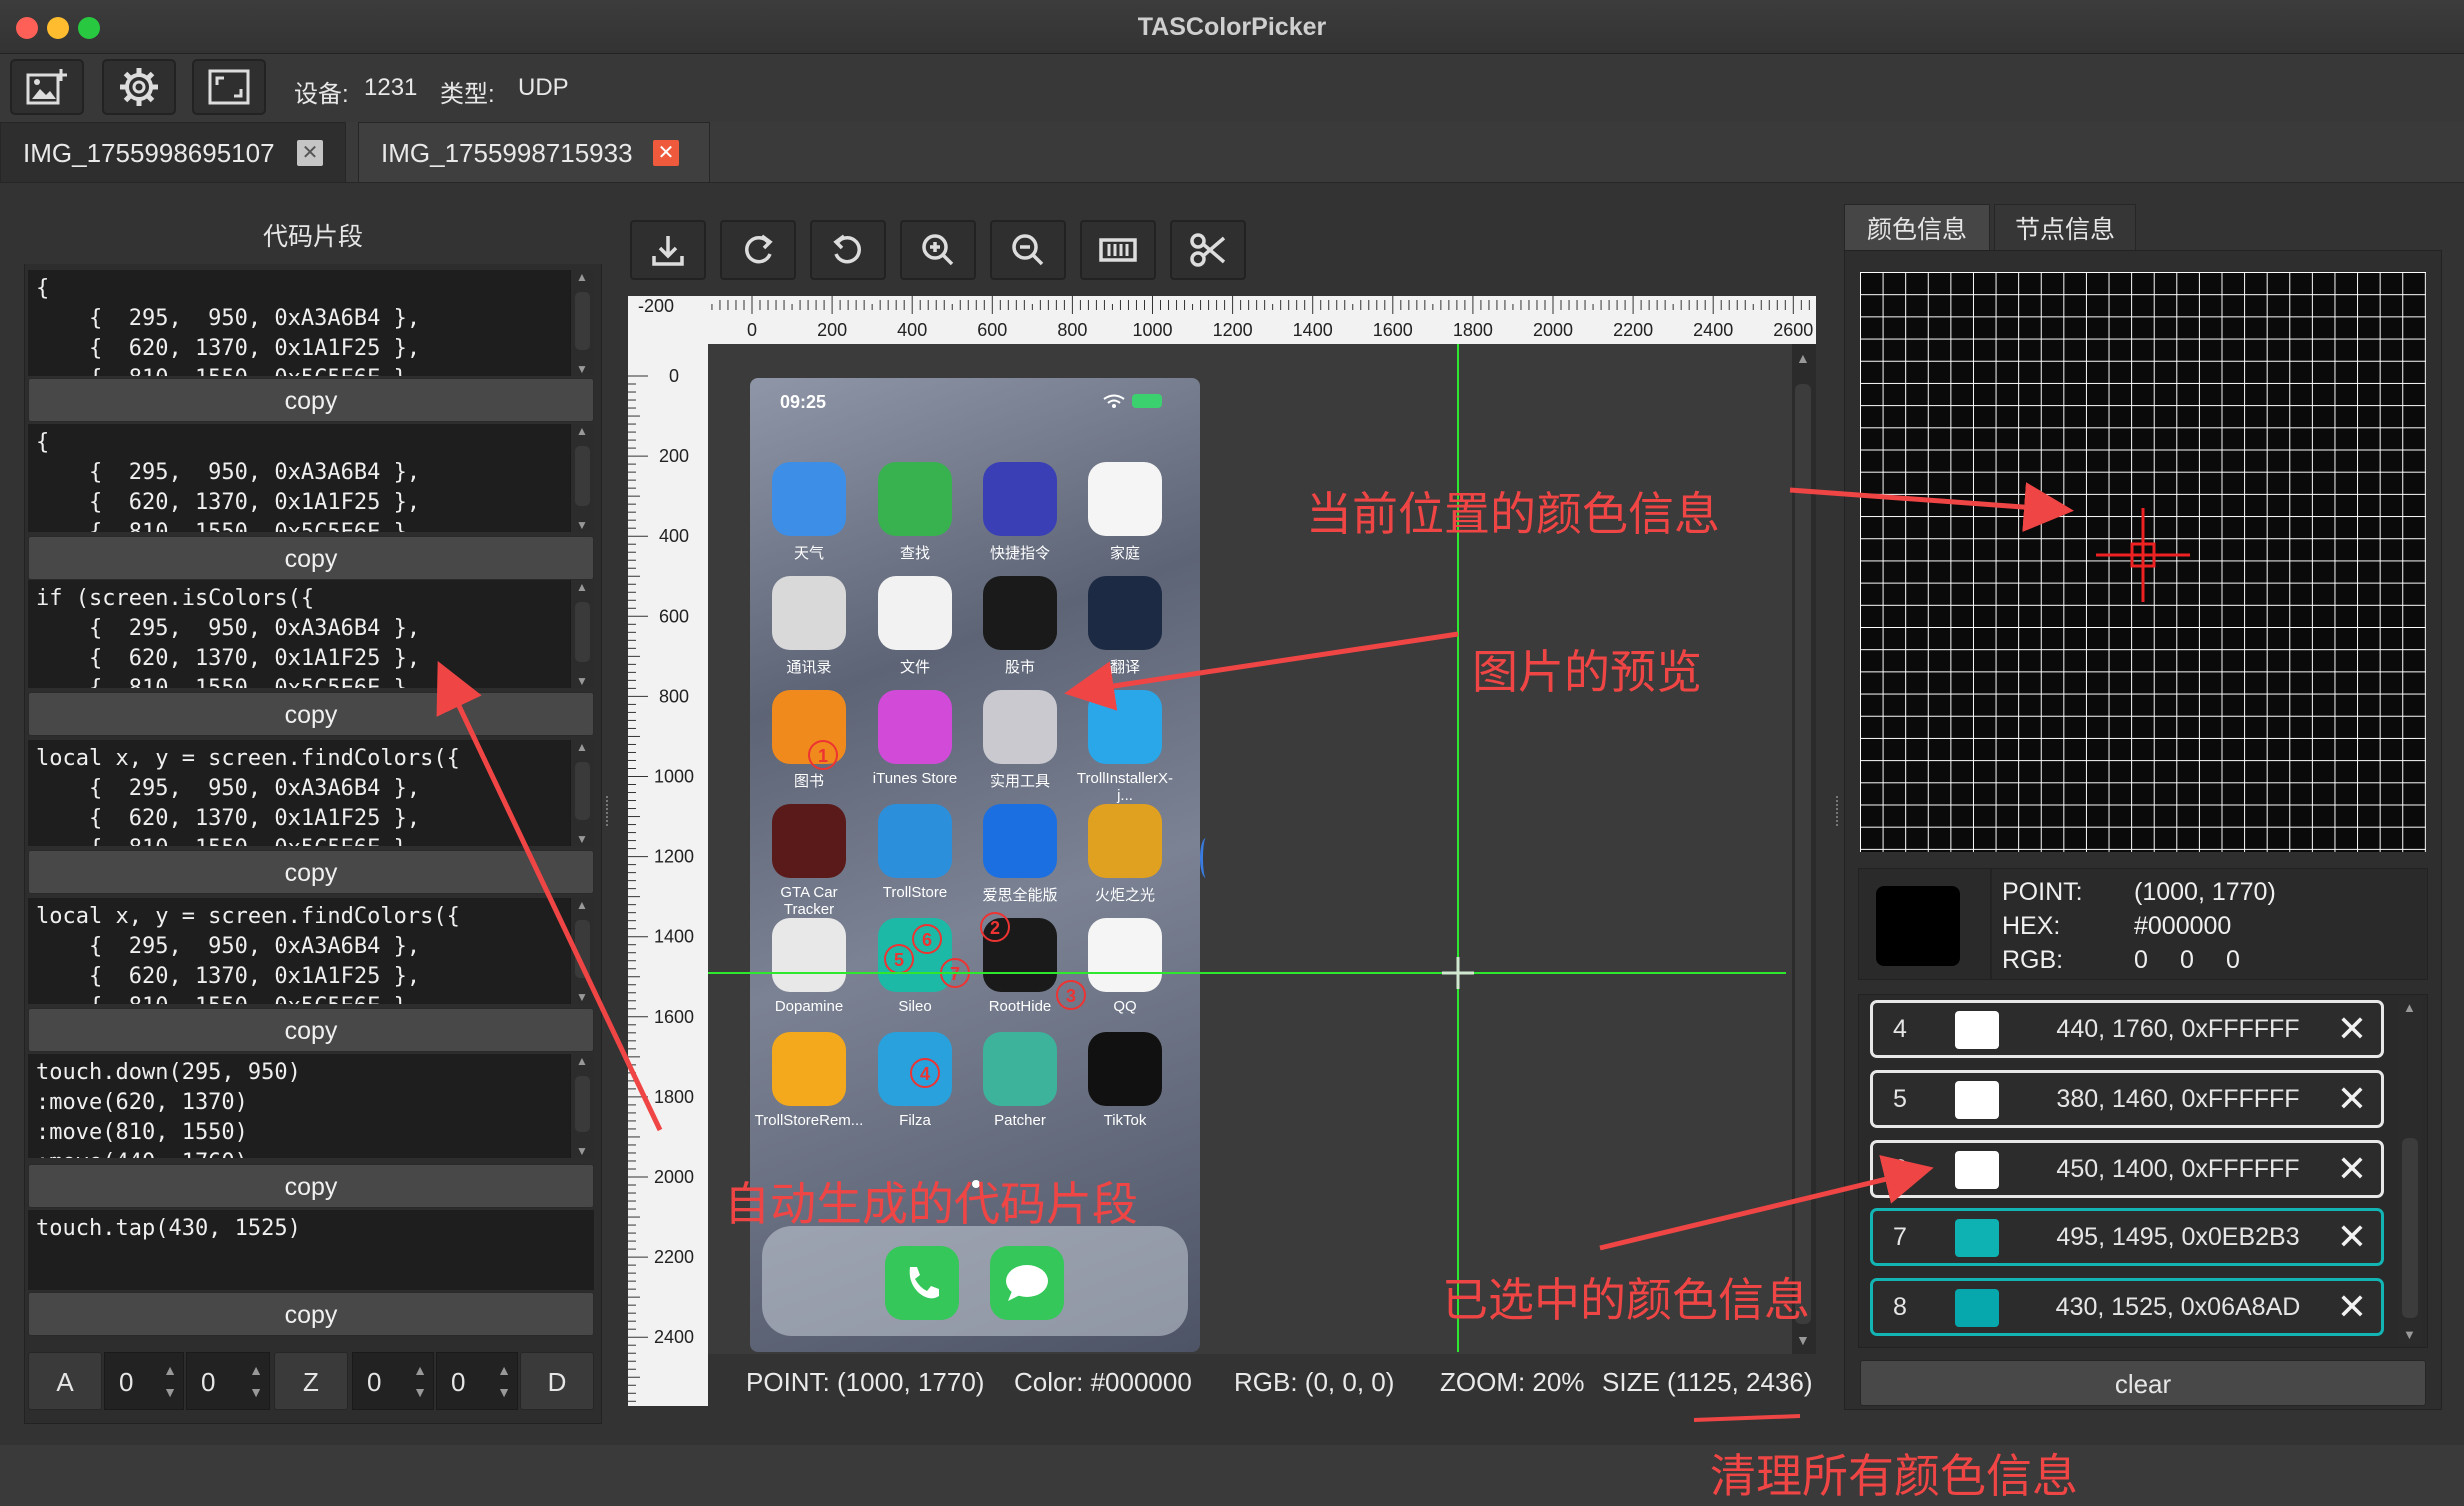 The width and height of the screenshot is (2464, 1506). Describe the element at coordinates (823, 755) in the screenshot. I see `point-marker: 1` at that location.